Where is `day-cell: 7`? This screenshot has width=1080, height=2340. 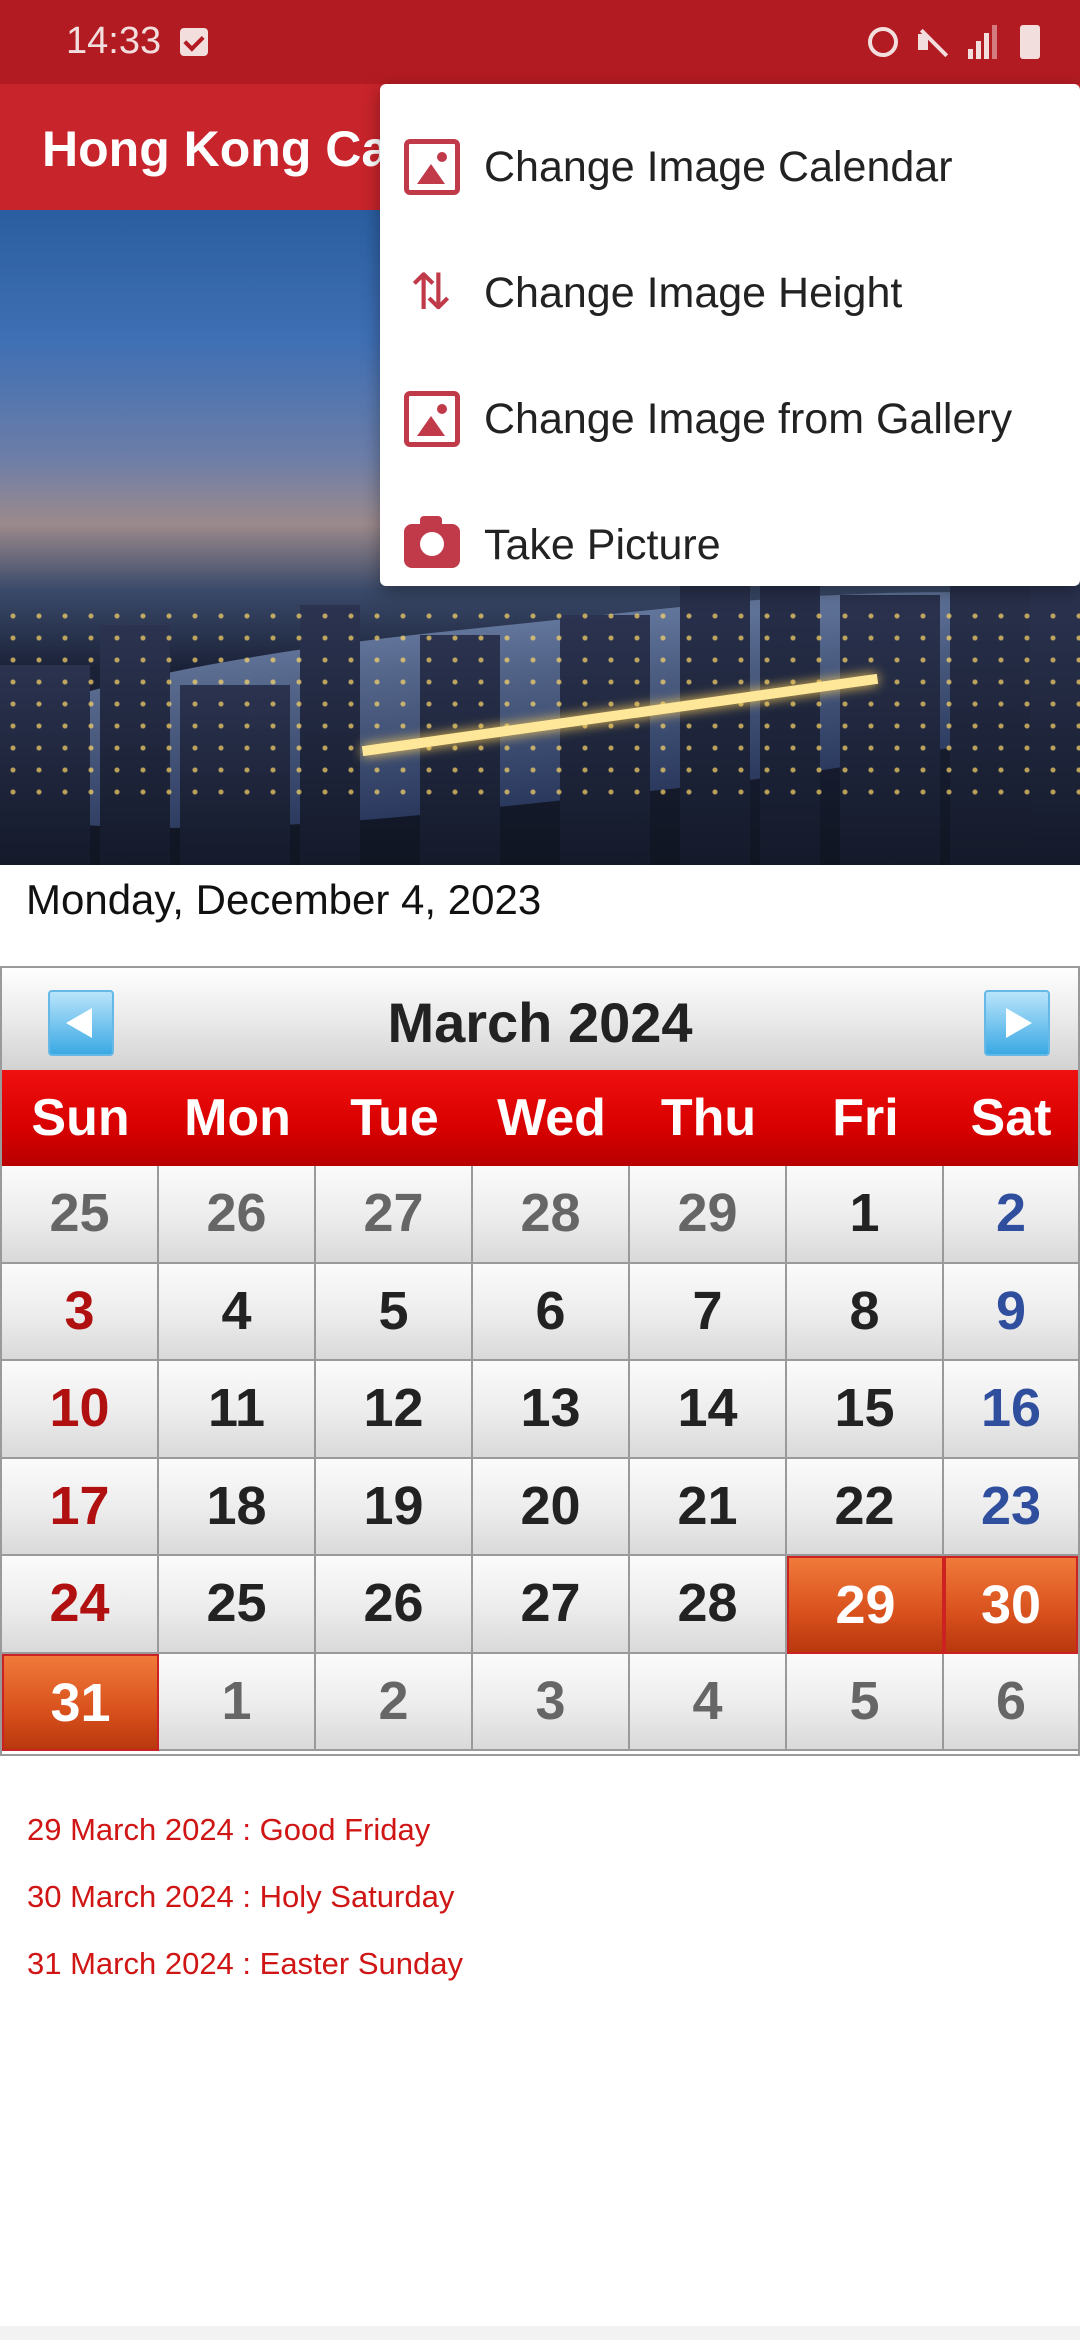
day-cell: 7 is located at coordinates (708, 1312).